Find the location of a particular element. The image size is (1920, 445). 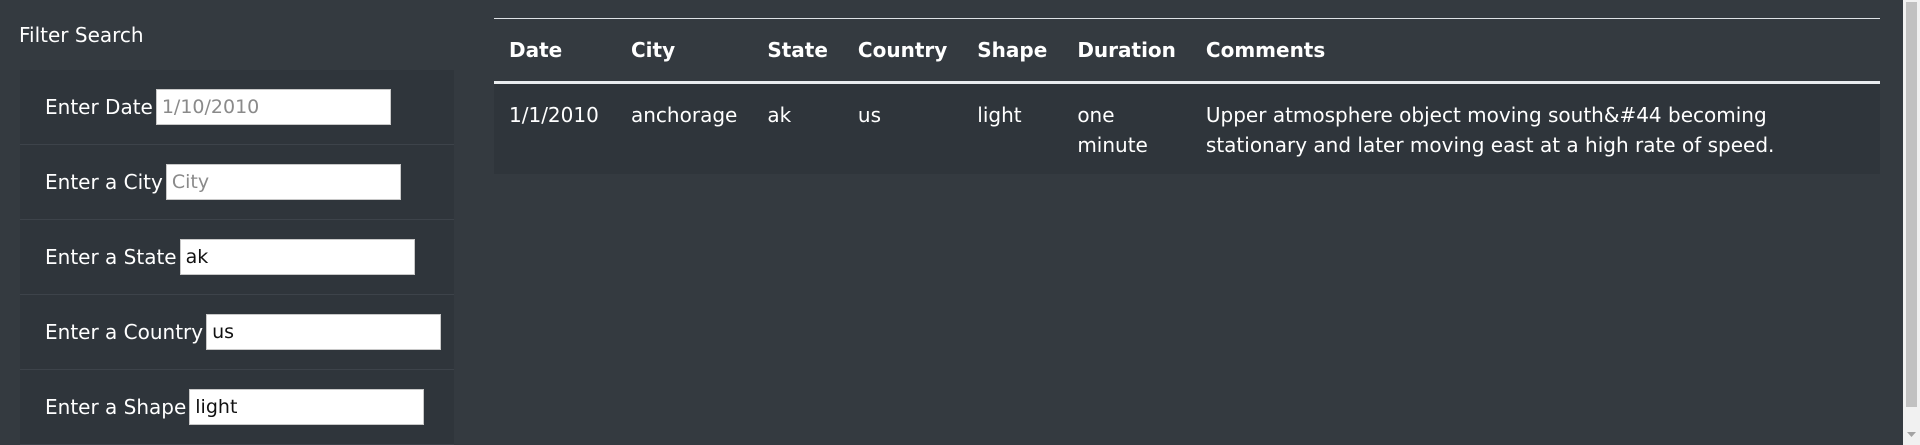

shape-label: Enter a Shape is located at coordinates (116, 407).